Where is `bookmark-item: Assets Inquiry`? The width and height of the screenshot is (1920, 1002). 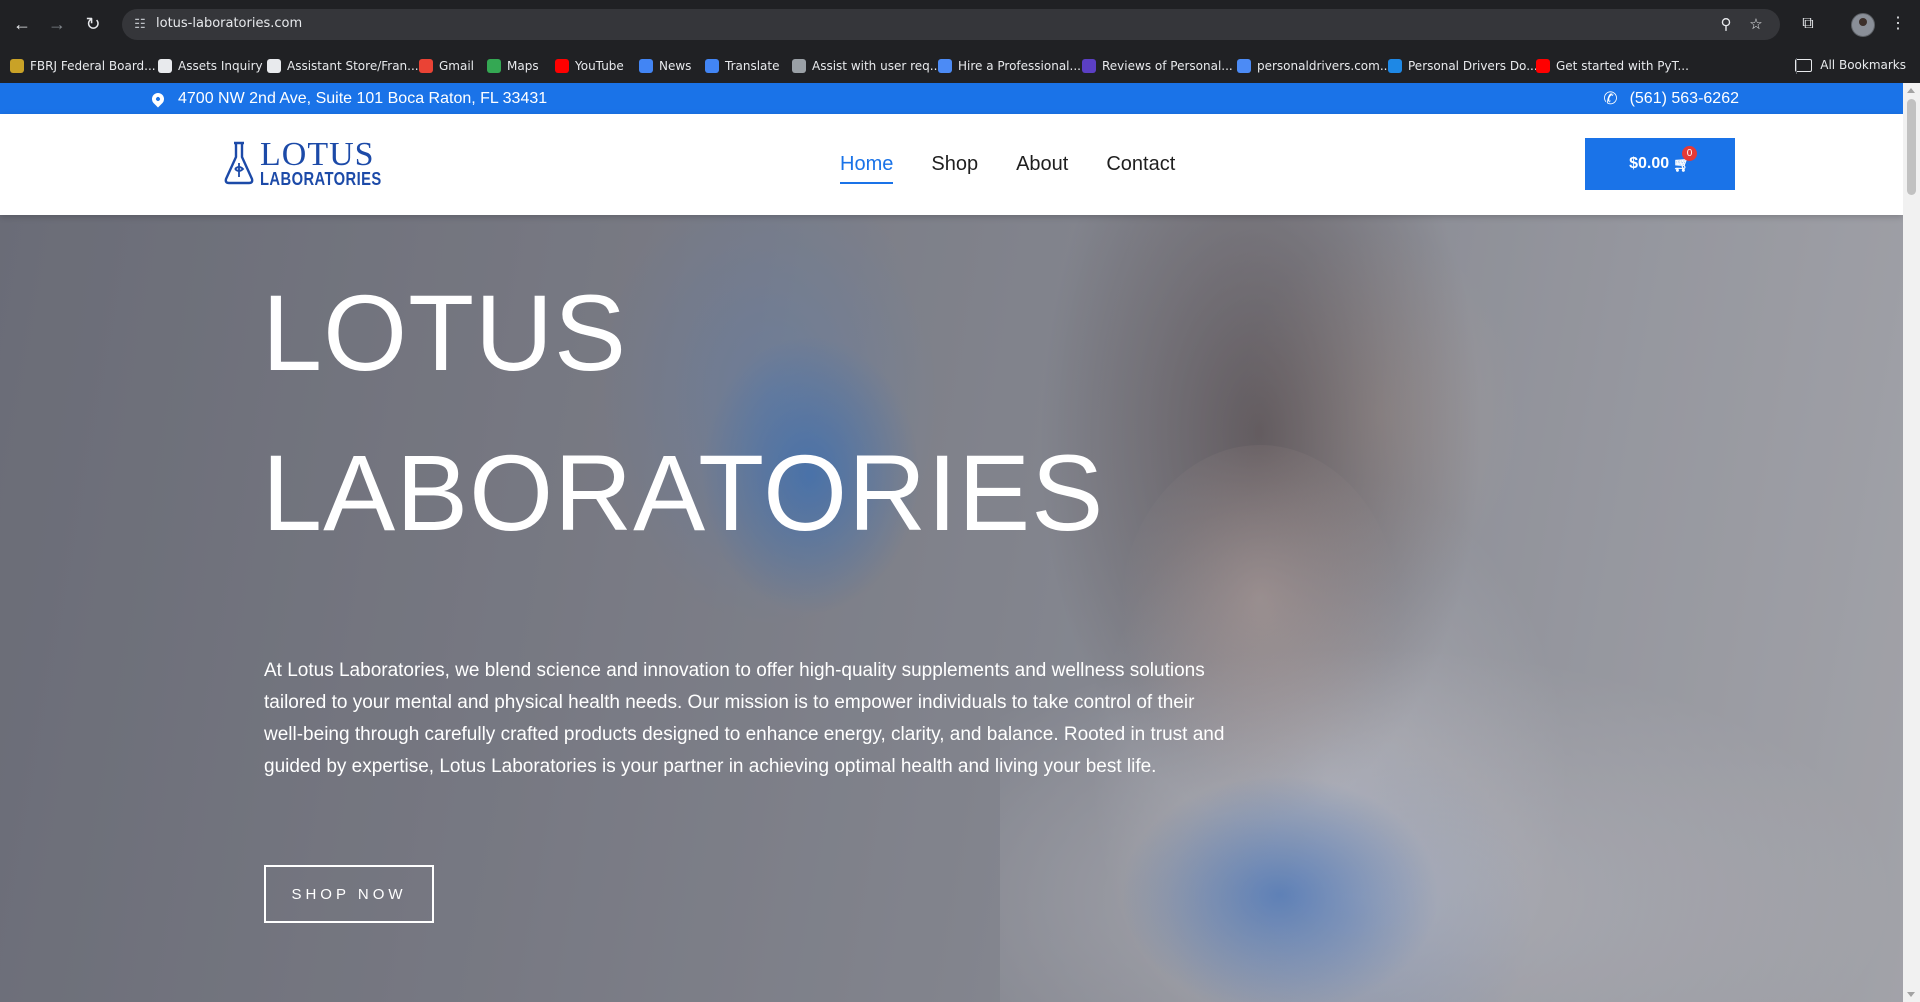
bookmark-item: Assets Inquiry is located at coordinates (210, 66).